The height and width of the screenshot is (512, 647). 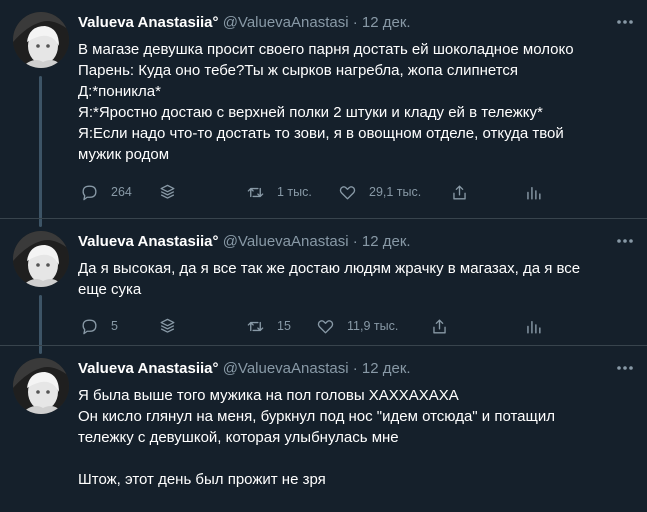 I want to click on tweet-text-line: Штож, этот день был прожит не зря, so click(x=202, y=479).